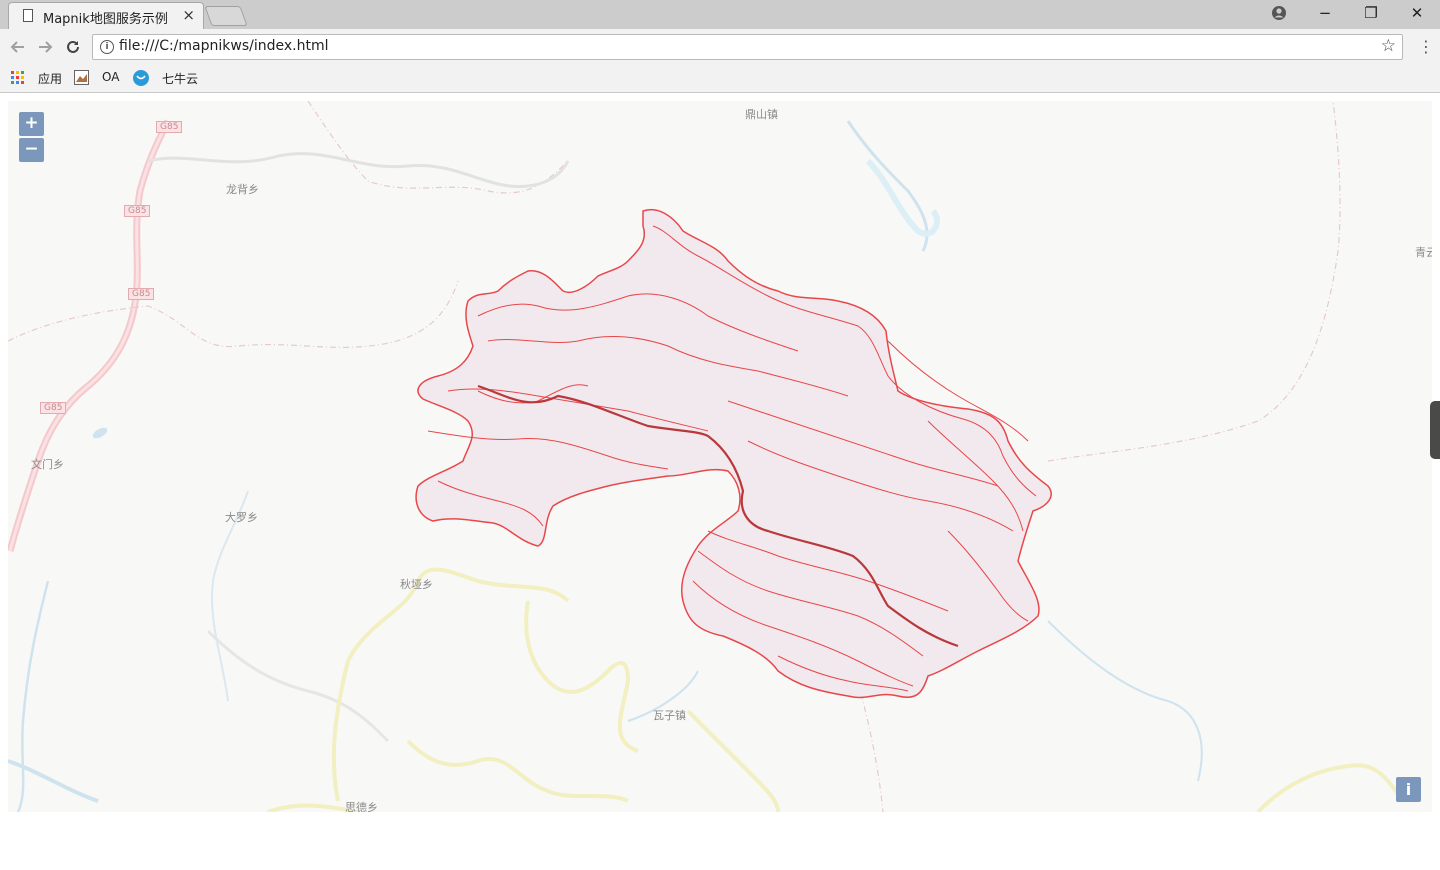  Describe the element at coordinates (105, 19) in the screenshot. I see `tab-title: Mapnik地图服务示例` at that location.